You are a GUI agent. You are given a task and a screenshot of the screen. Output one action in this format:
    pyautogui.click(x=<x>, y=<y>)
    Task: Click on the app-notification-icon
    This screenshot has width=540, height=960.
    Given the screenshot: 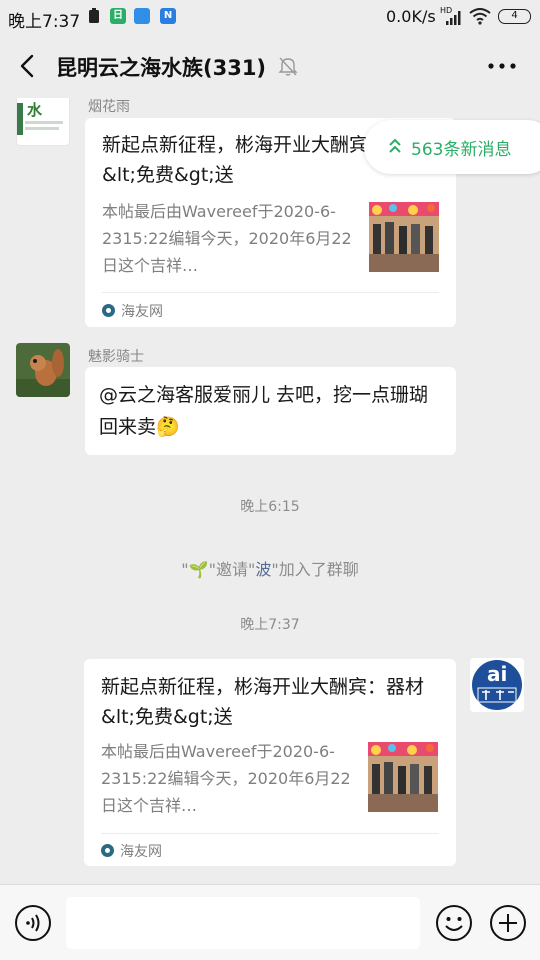 What is the action you would take?
    pyautogui.click(x=142, y=16)
    